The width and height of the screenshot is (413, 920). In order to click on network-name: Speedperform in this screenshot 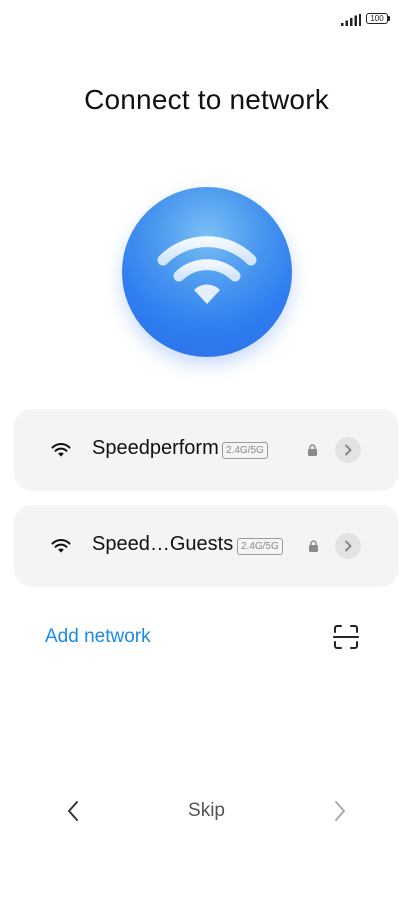, I will do `click(155, 448)`.